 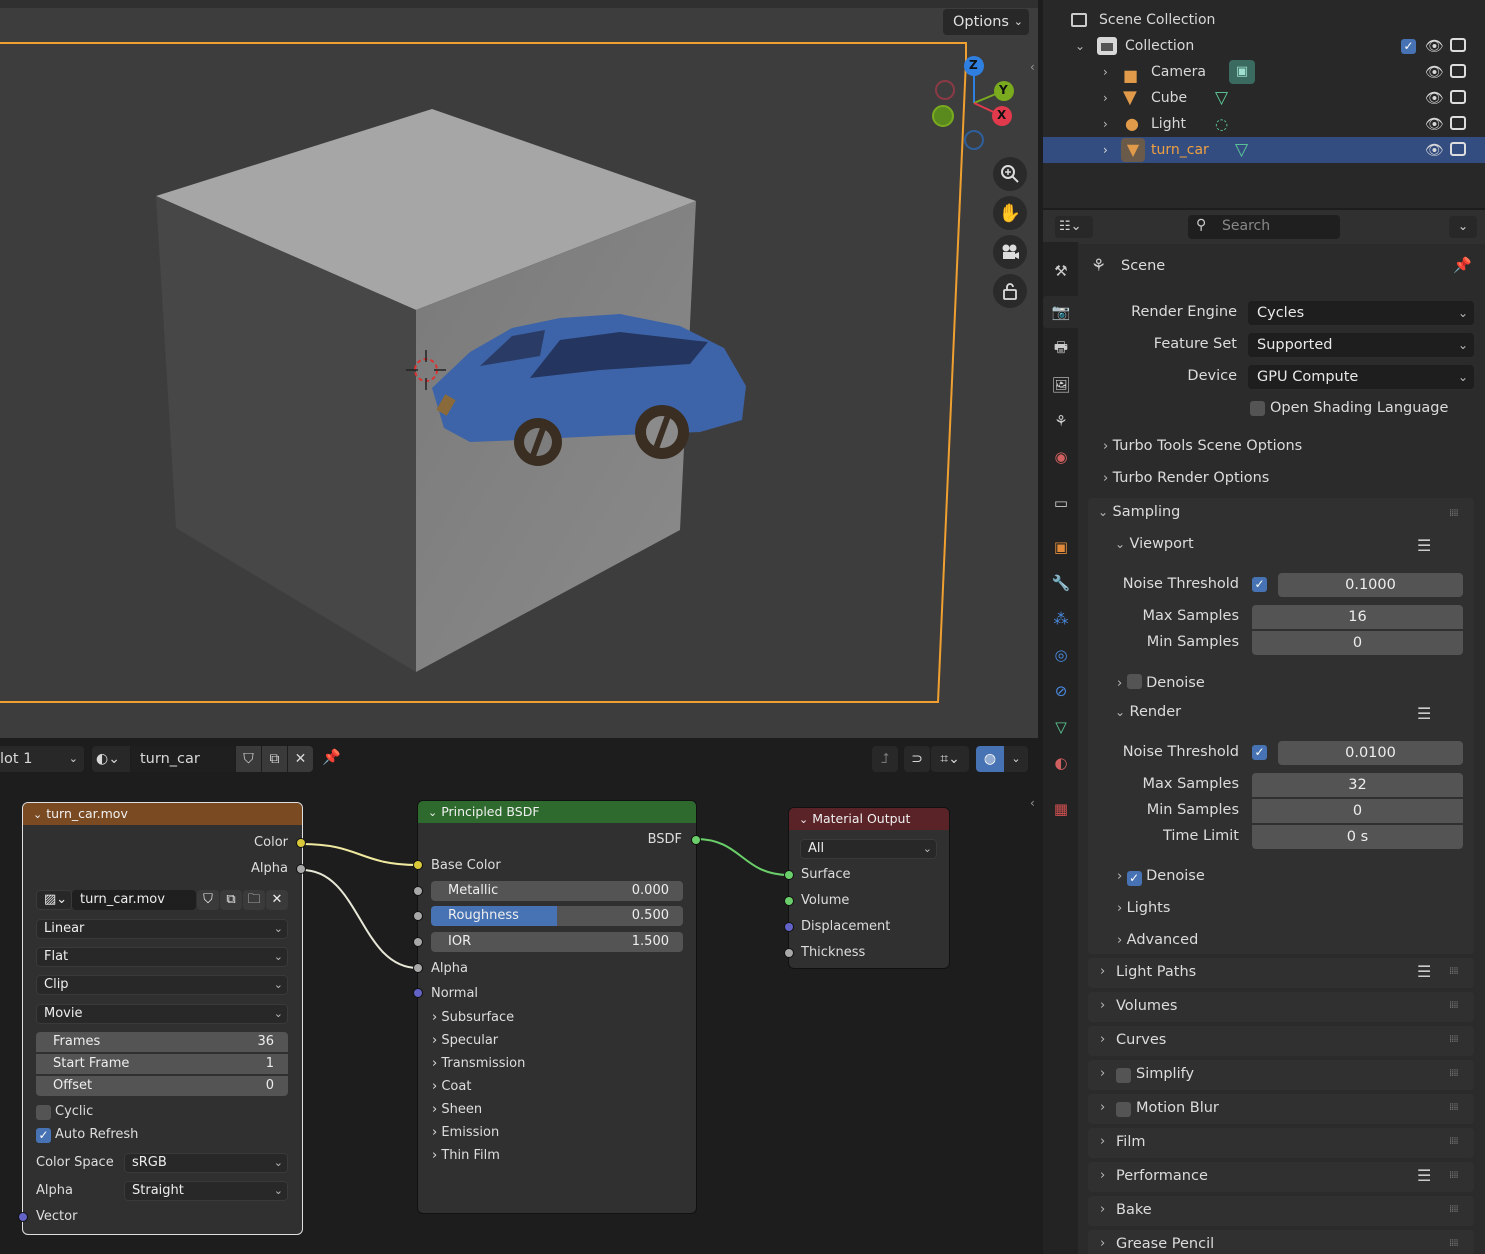 What do you see at coordinates (162, 1086) in the screenshot?
I see `offset-field: Offset 0` at bounding box center [162, 1086].